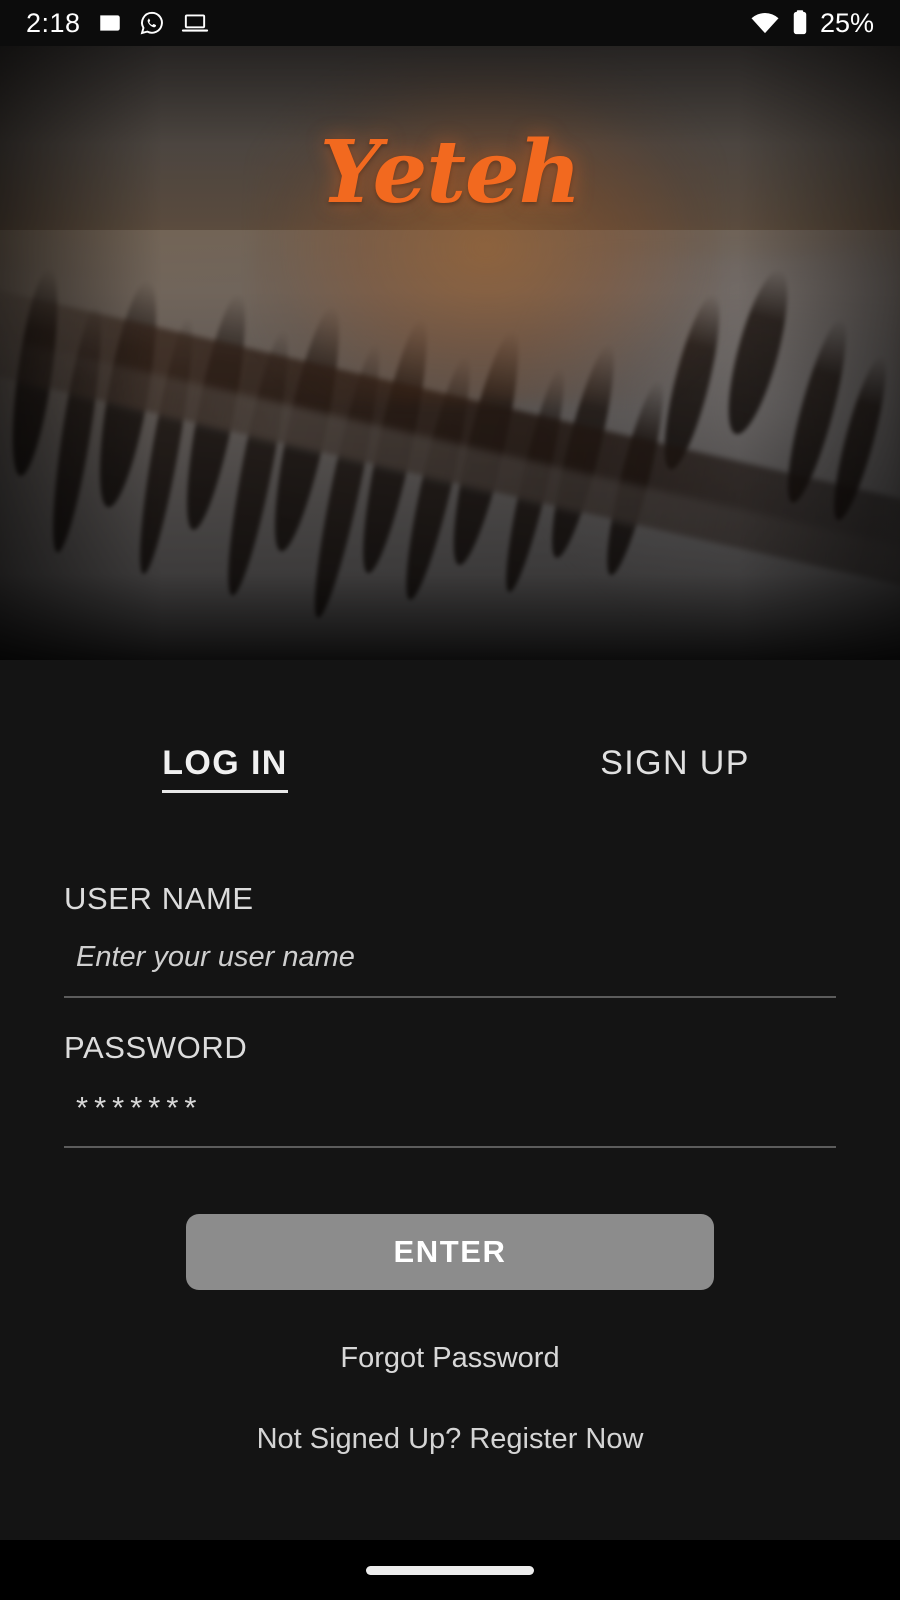 This screenshot has height=1600, width=900. Describe the element at coordinates (450, 1119) in the screenshot. I see `password-input` at that location.